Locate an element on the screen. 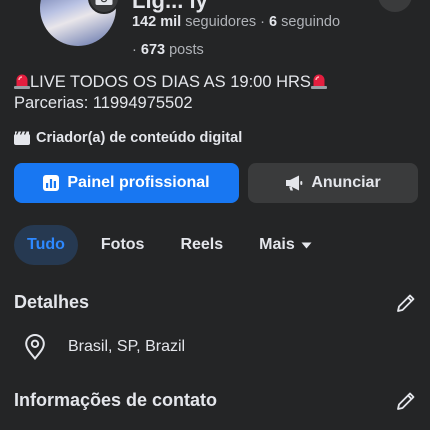 The image size is (430, 430). followers-label: seguidores is located at coordinates (220, 22).